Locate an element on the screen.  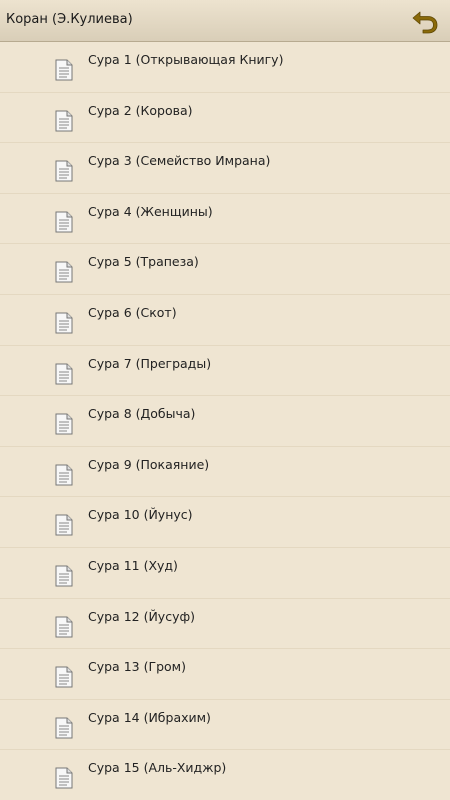
list-item-label: Сура 15 (Аль-Хиджр) is located at coordinates (157, 768).